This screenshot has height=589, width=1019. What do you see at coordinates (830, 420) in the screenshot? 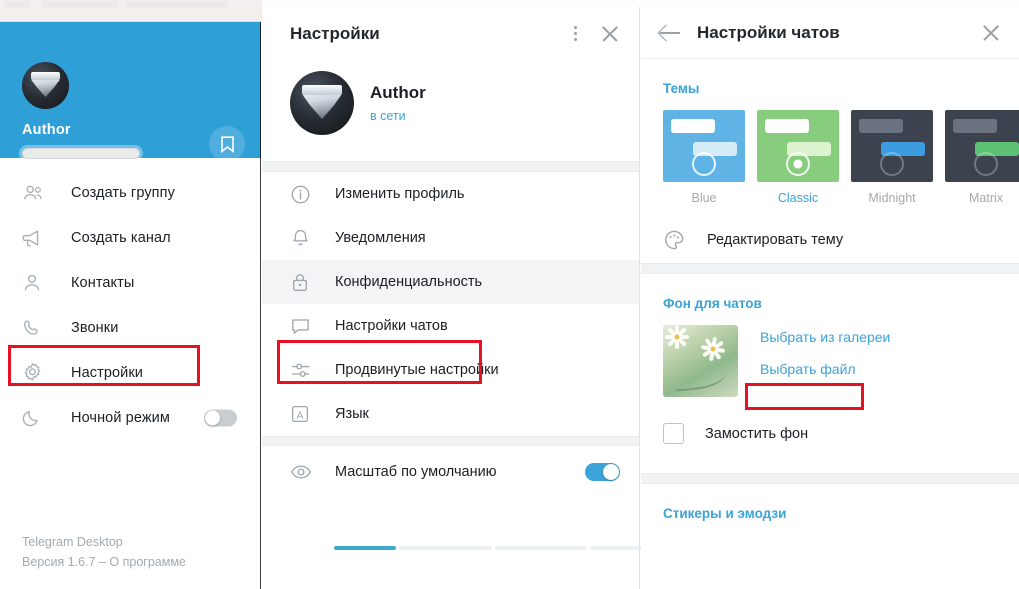
I see `tile-background-row: Замостить фон` at bounding box center [830, 420].